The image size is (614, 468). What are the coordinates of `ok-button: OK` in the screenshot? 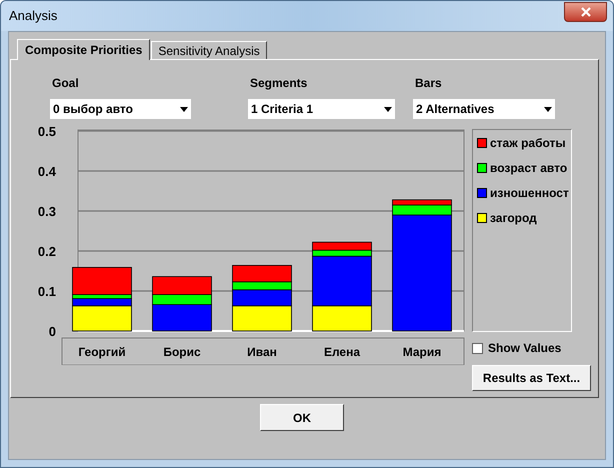 It's located at (302, 417).